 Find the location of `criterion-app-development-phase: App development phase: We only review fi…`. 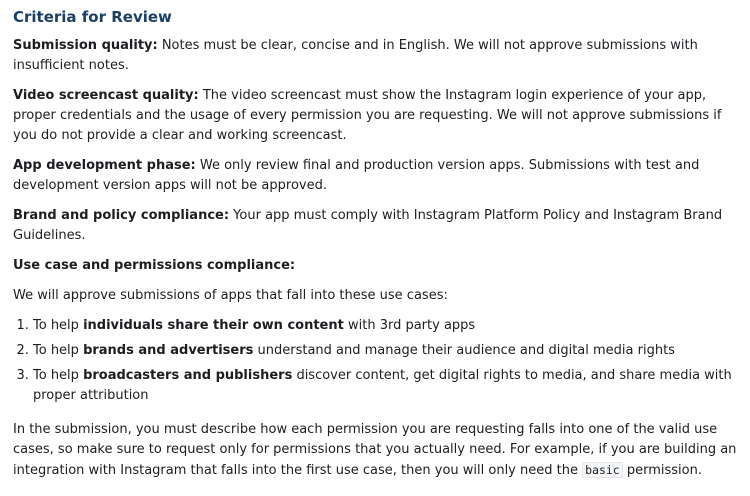

criterion-app-development-phase: App development phase: We only review fi… is located at coordinates (377, 176).